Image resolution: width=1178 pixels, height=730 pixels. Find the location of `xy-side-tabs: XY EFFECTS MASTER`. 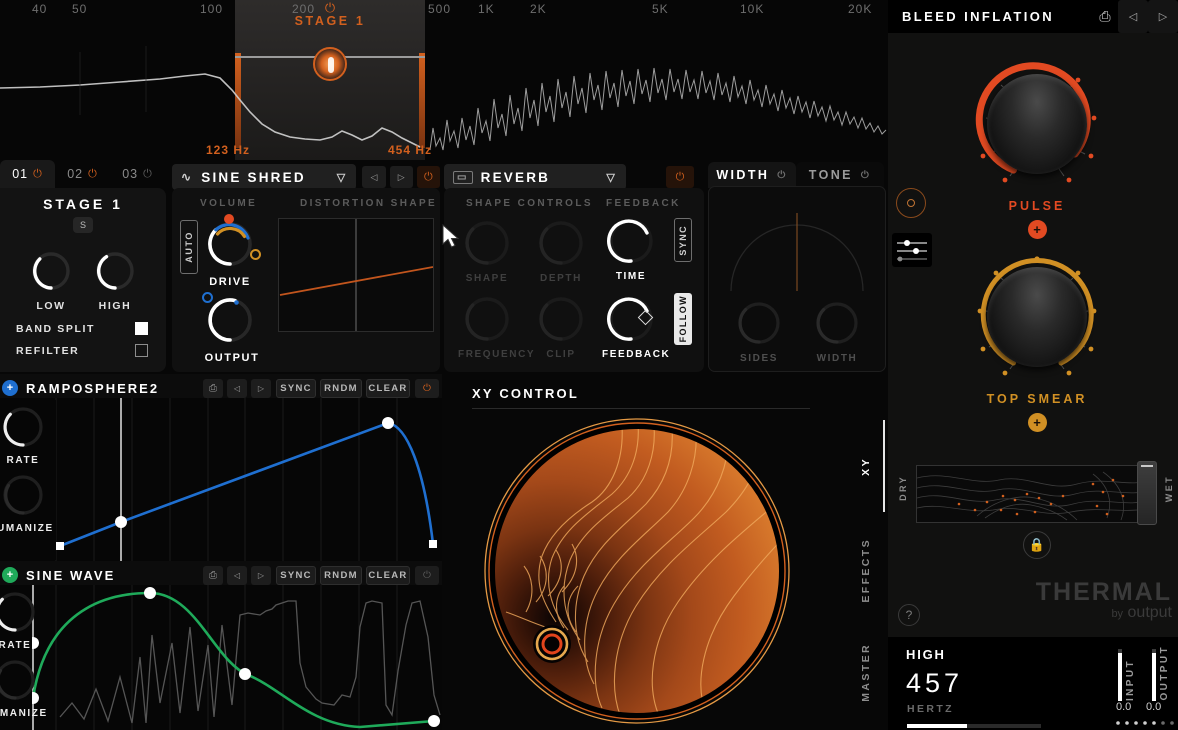

xy-side-tabs: XY EFFECTS MASTER is located at coordinates (866, 569).